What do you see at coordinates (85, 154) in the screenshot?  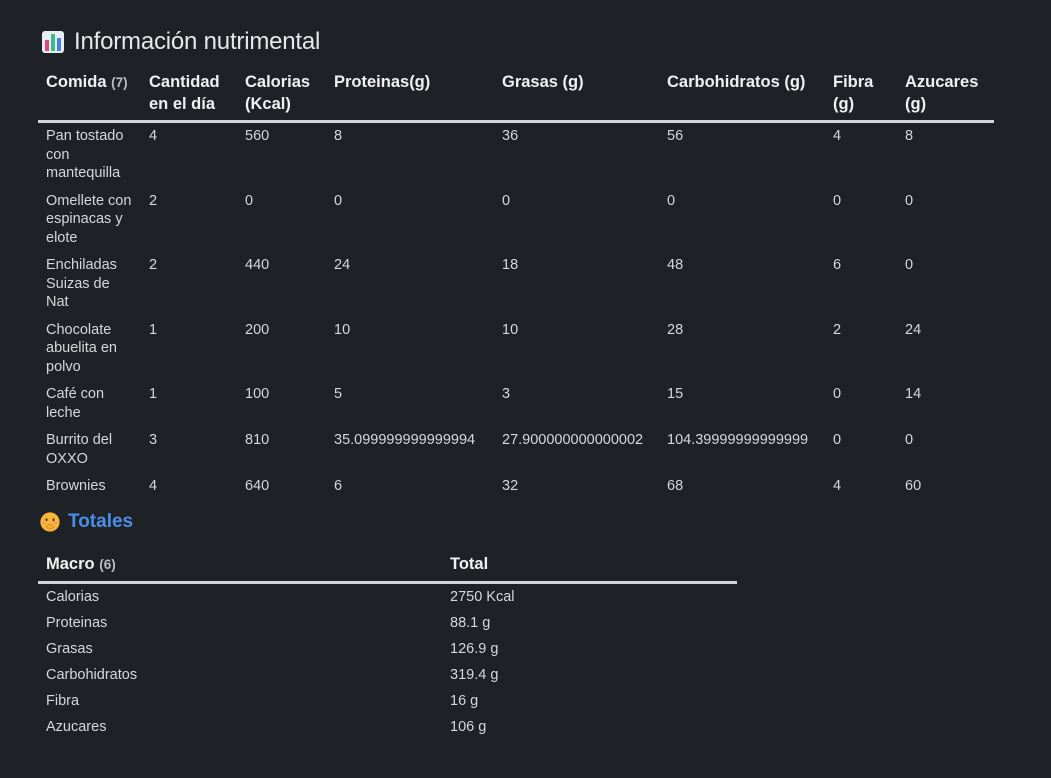 I see `cell-comida: Pan tostado con mantequilla` at bounding box center [85, 154].